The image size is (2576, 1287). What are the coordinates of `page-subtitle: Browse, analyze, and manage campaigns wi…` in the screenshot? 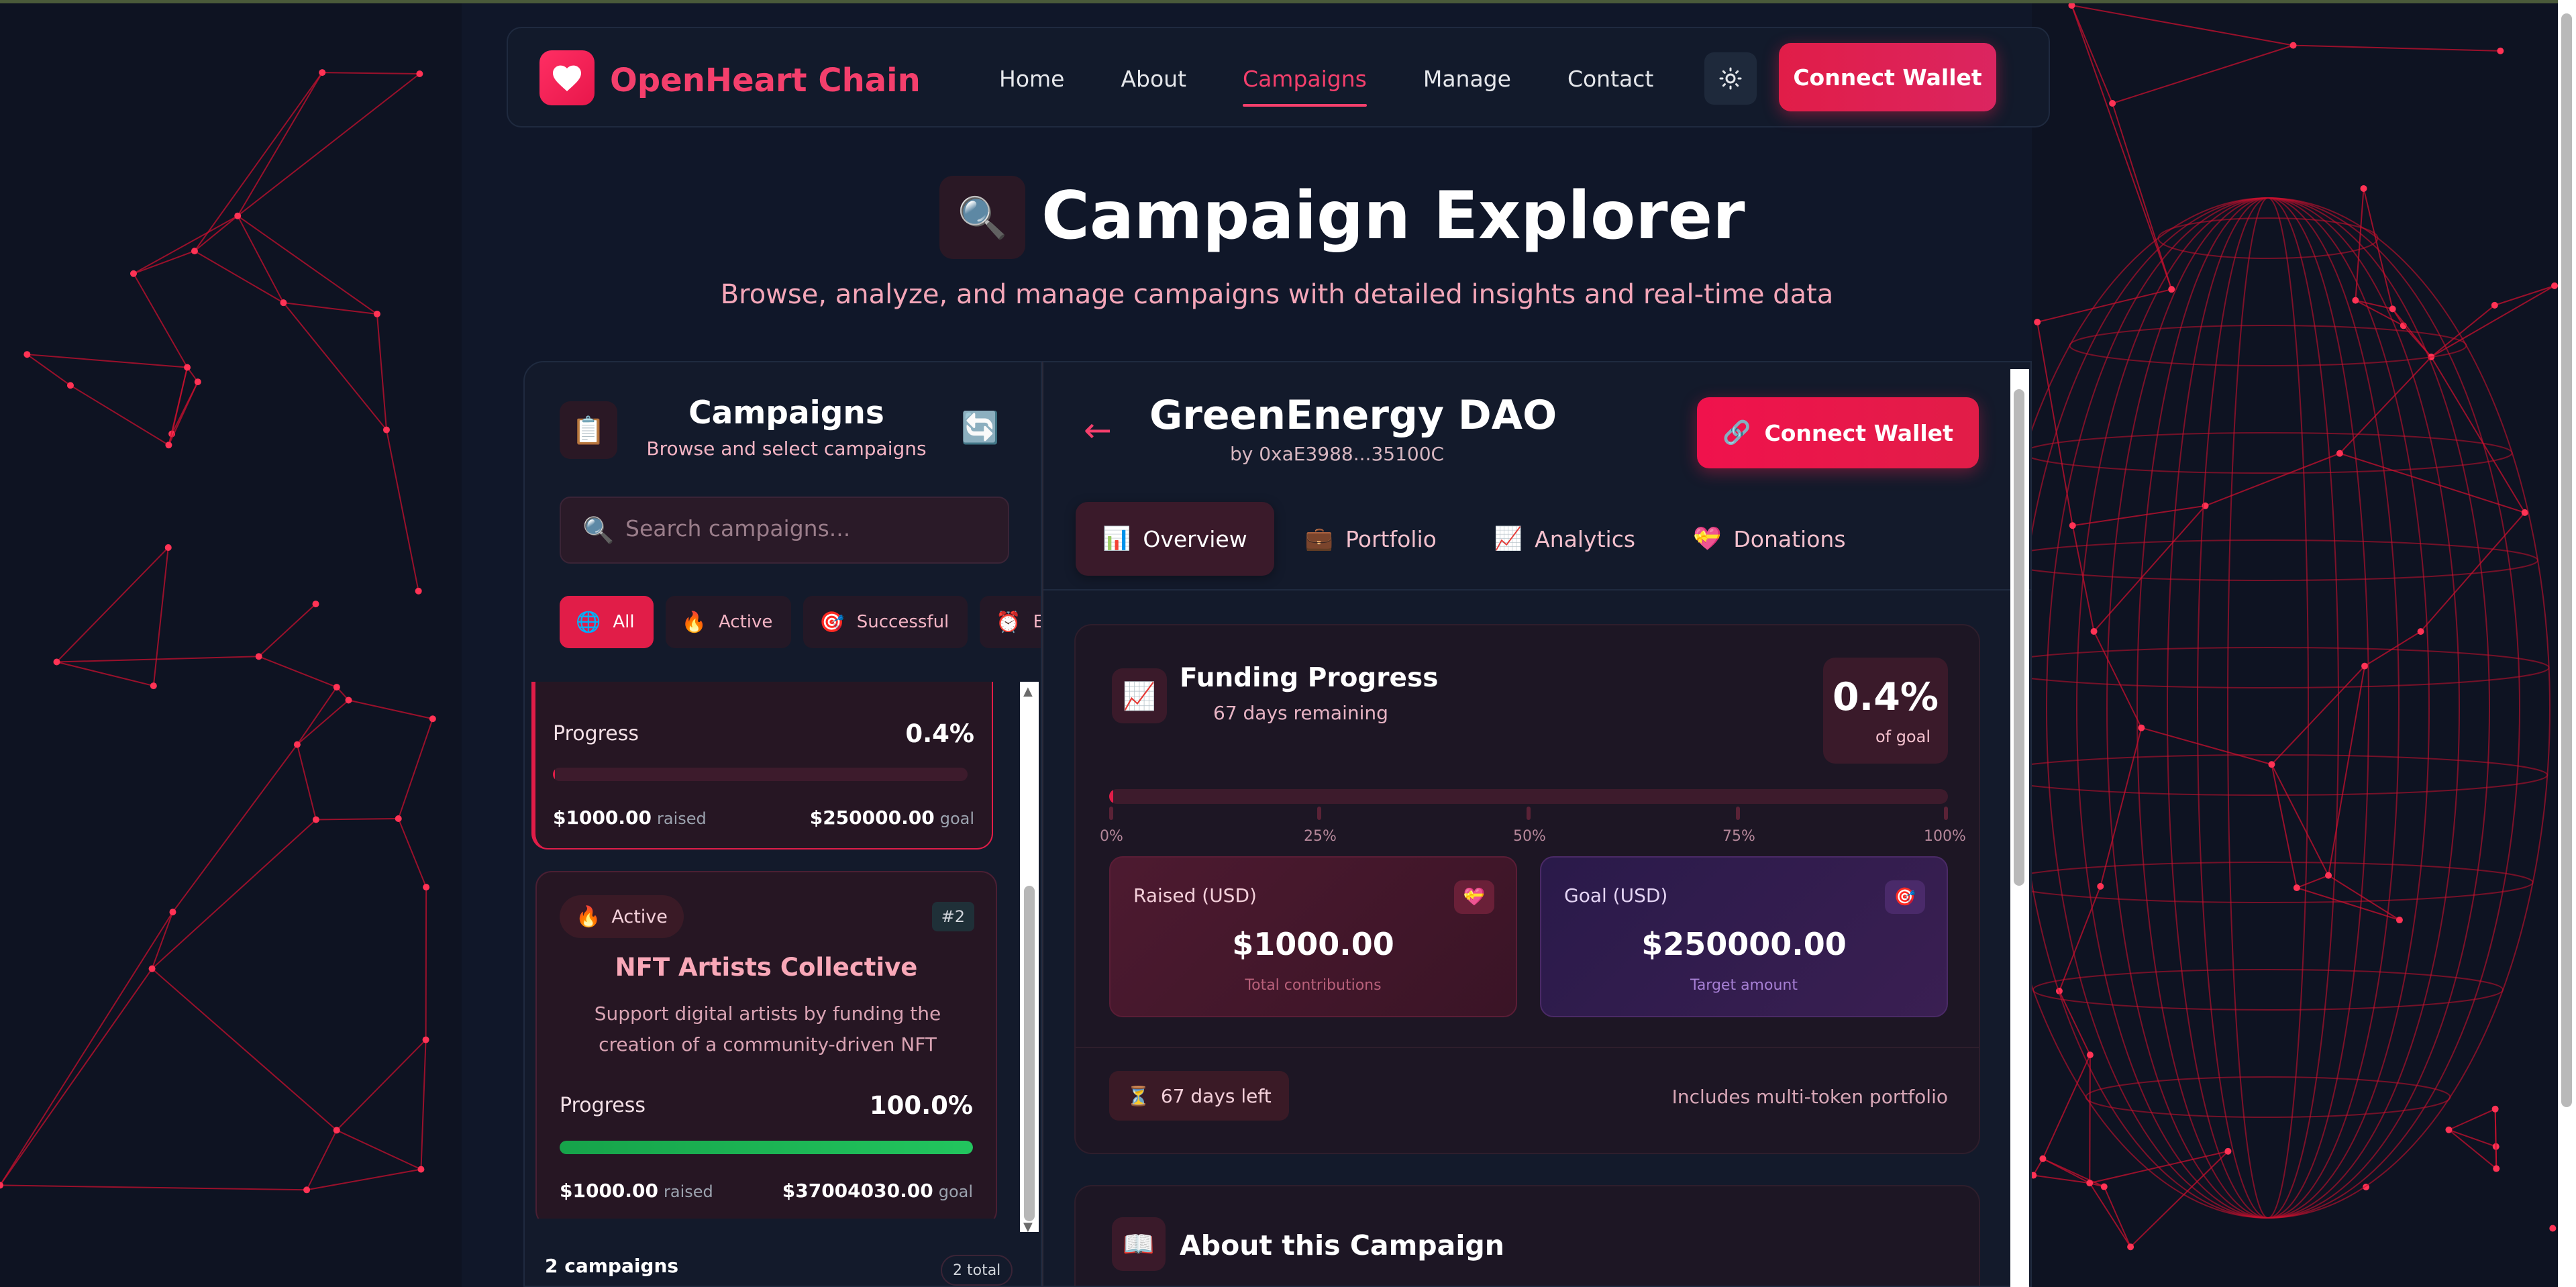 It's located at (1277, 294).